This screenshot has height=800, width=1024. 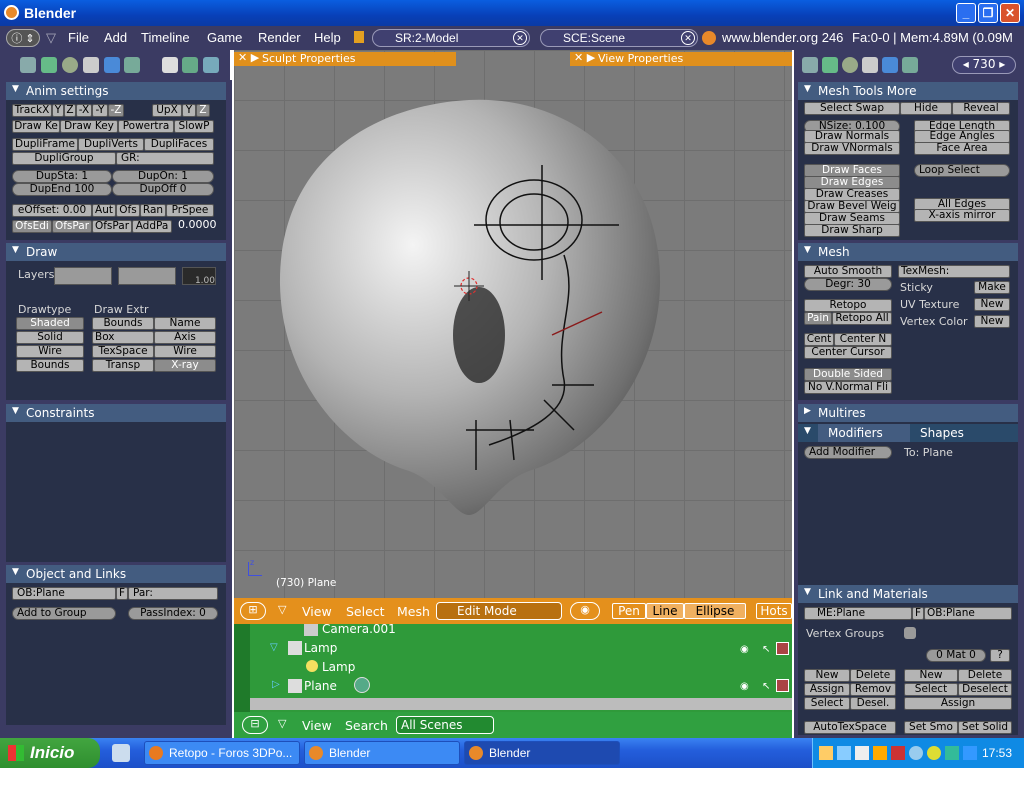 I want to click on bounds-type-select: Box, so click(x=123, y=337).